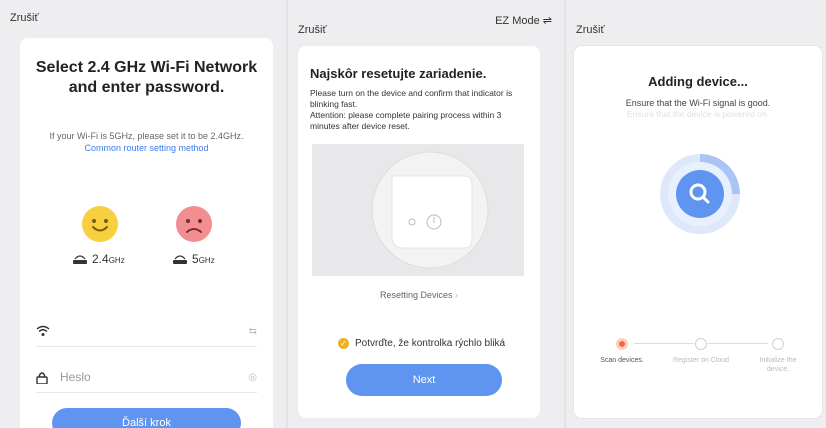 This screenshot has width=826, height=428. Describe the element at coordinates (698, 114) in the screenshot. I see `power-hint: Ensure that the device is powered on.` at that location.